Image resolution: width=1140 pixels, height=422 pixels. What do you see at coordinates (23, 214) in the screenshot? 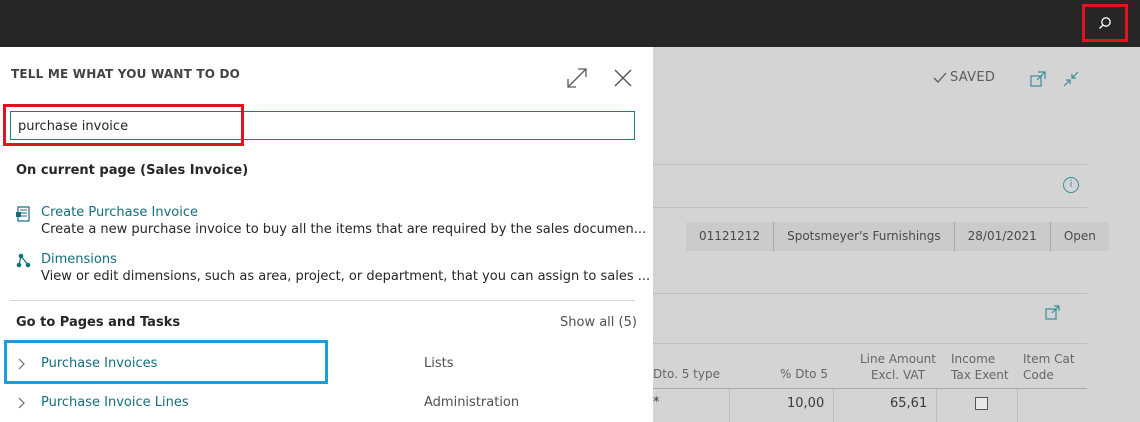
I see `document-icon` at bounding box center [23, 214].